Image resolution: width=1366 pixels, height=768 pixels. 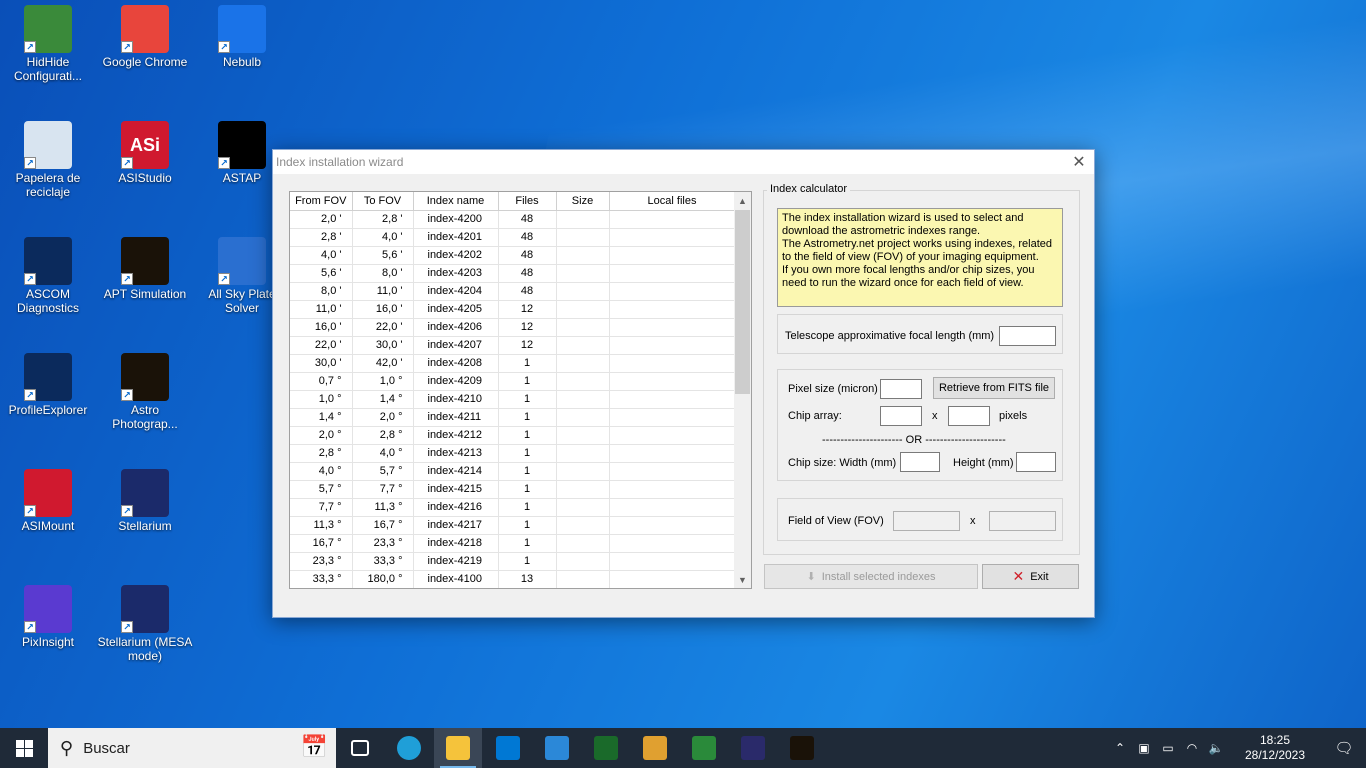 I want to click on taskbar-app-paint, so click(x=655, y=748).